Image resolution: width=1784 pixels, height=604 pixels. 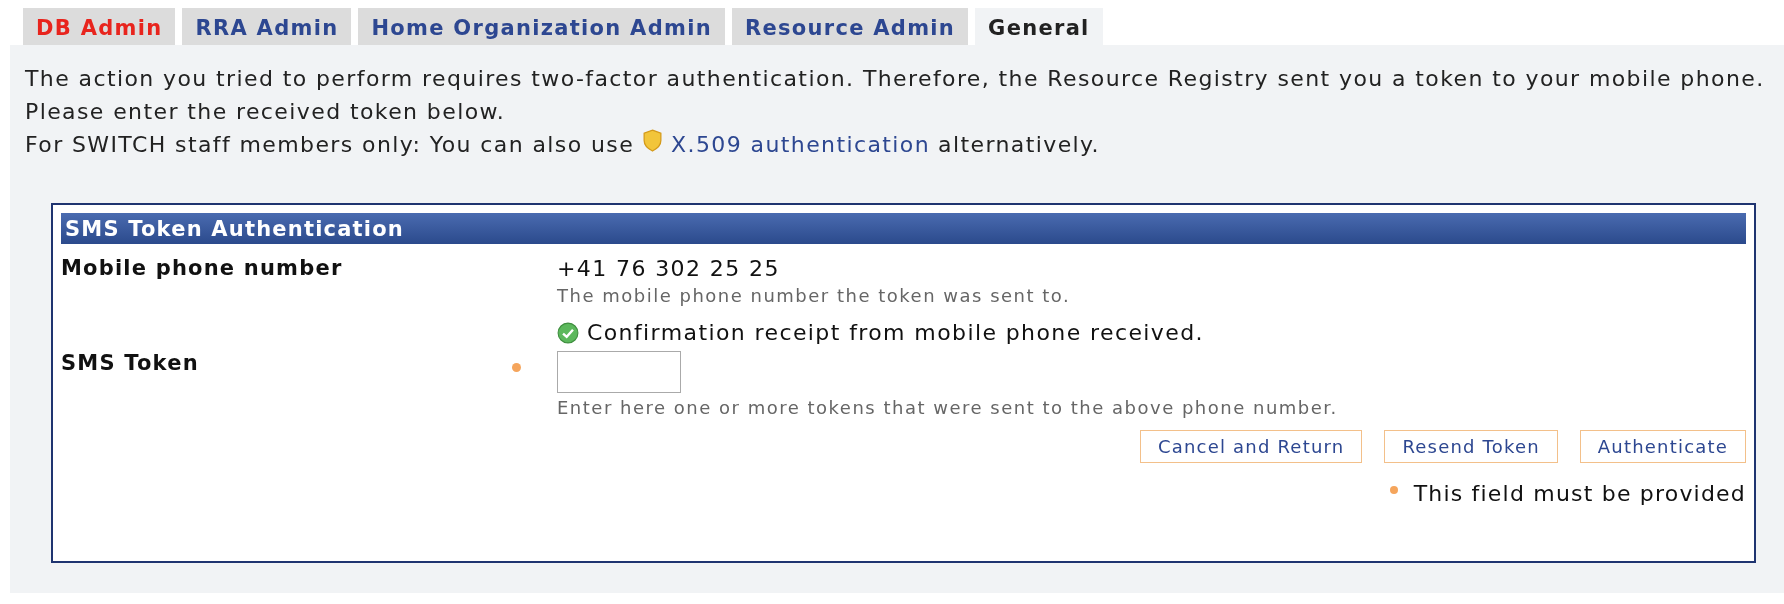 I want to click on legend-text: This field must be provided, so click(x=1579, y=493).